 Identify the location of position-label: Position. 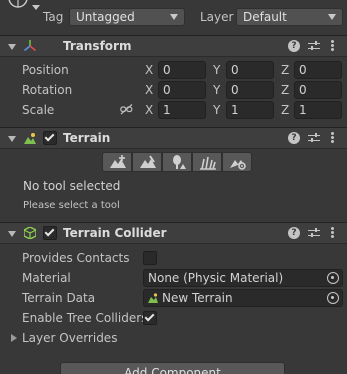
(45, 70).